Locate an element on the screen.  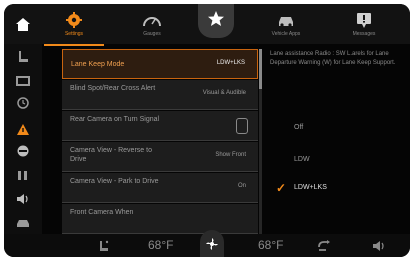
setting-value: On is located at coordinates (241, 186).